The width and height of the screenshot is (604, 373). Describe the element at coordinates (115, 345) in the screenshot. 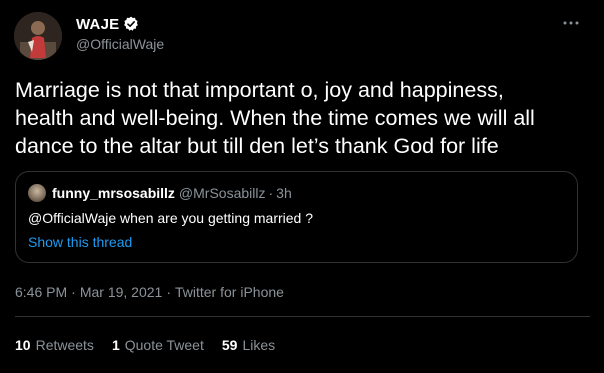

I see `quote-tweets-count: 1` at that location.